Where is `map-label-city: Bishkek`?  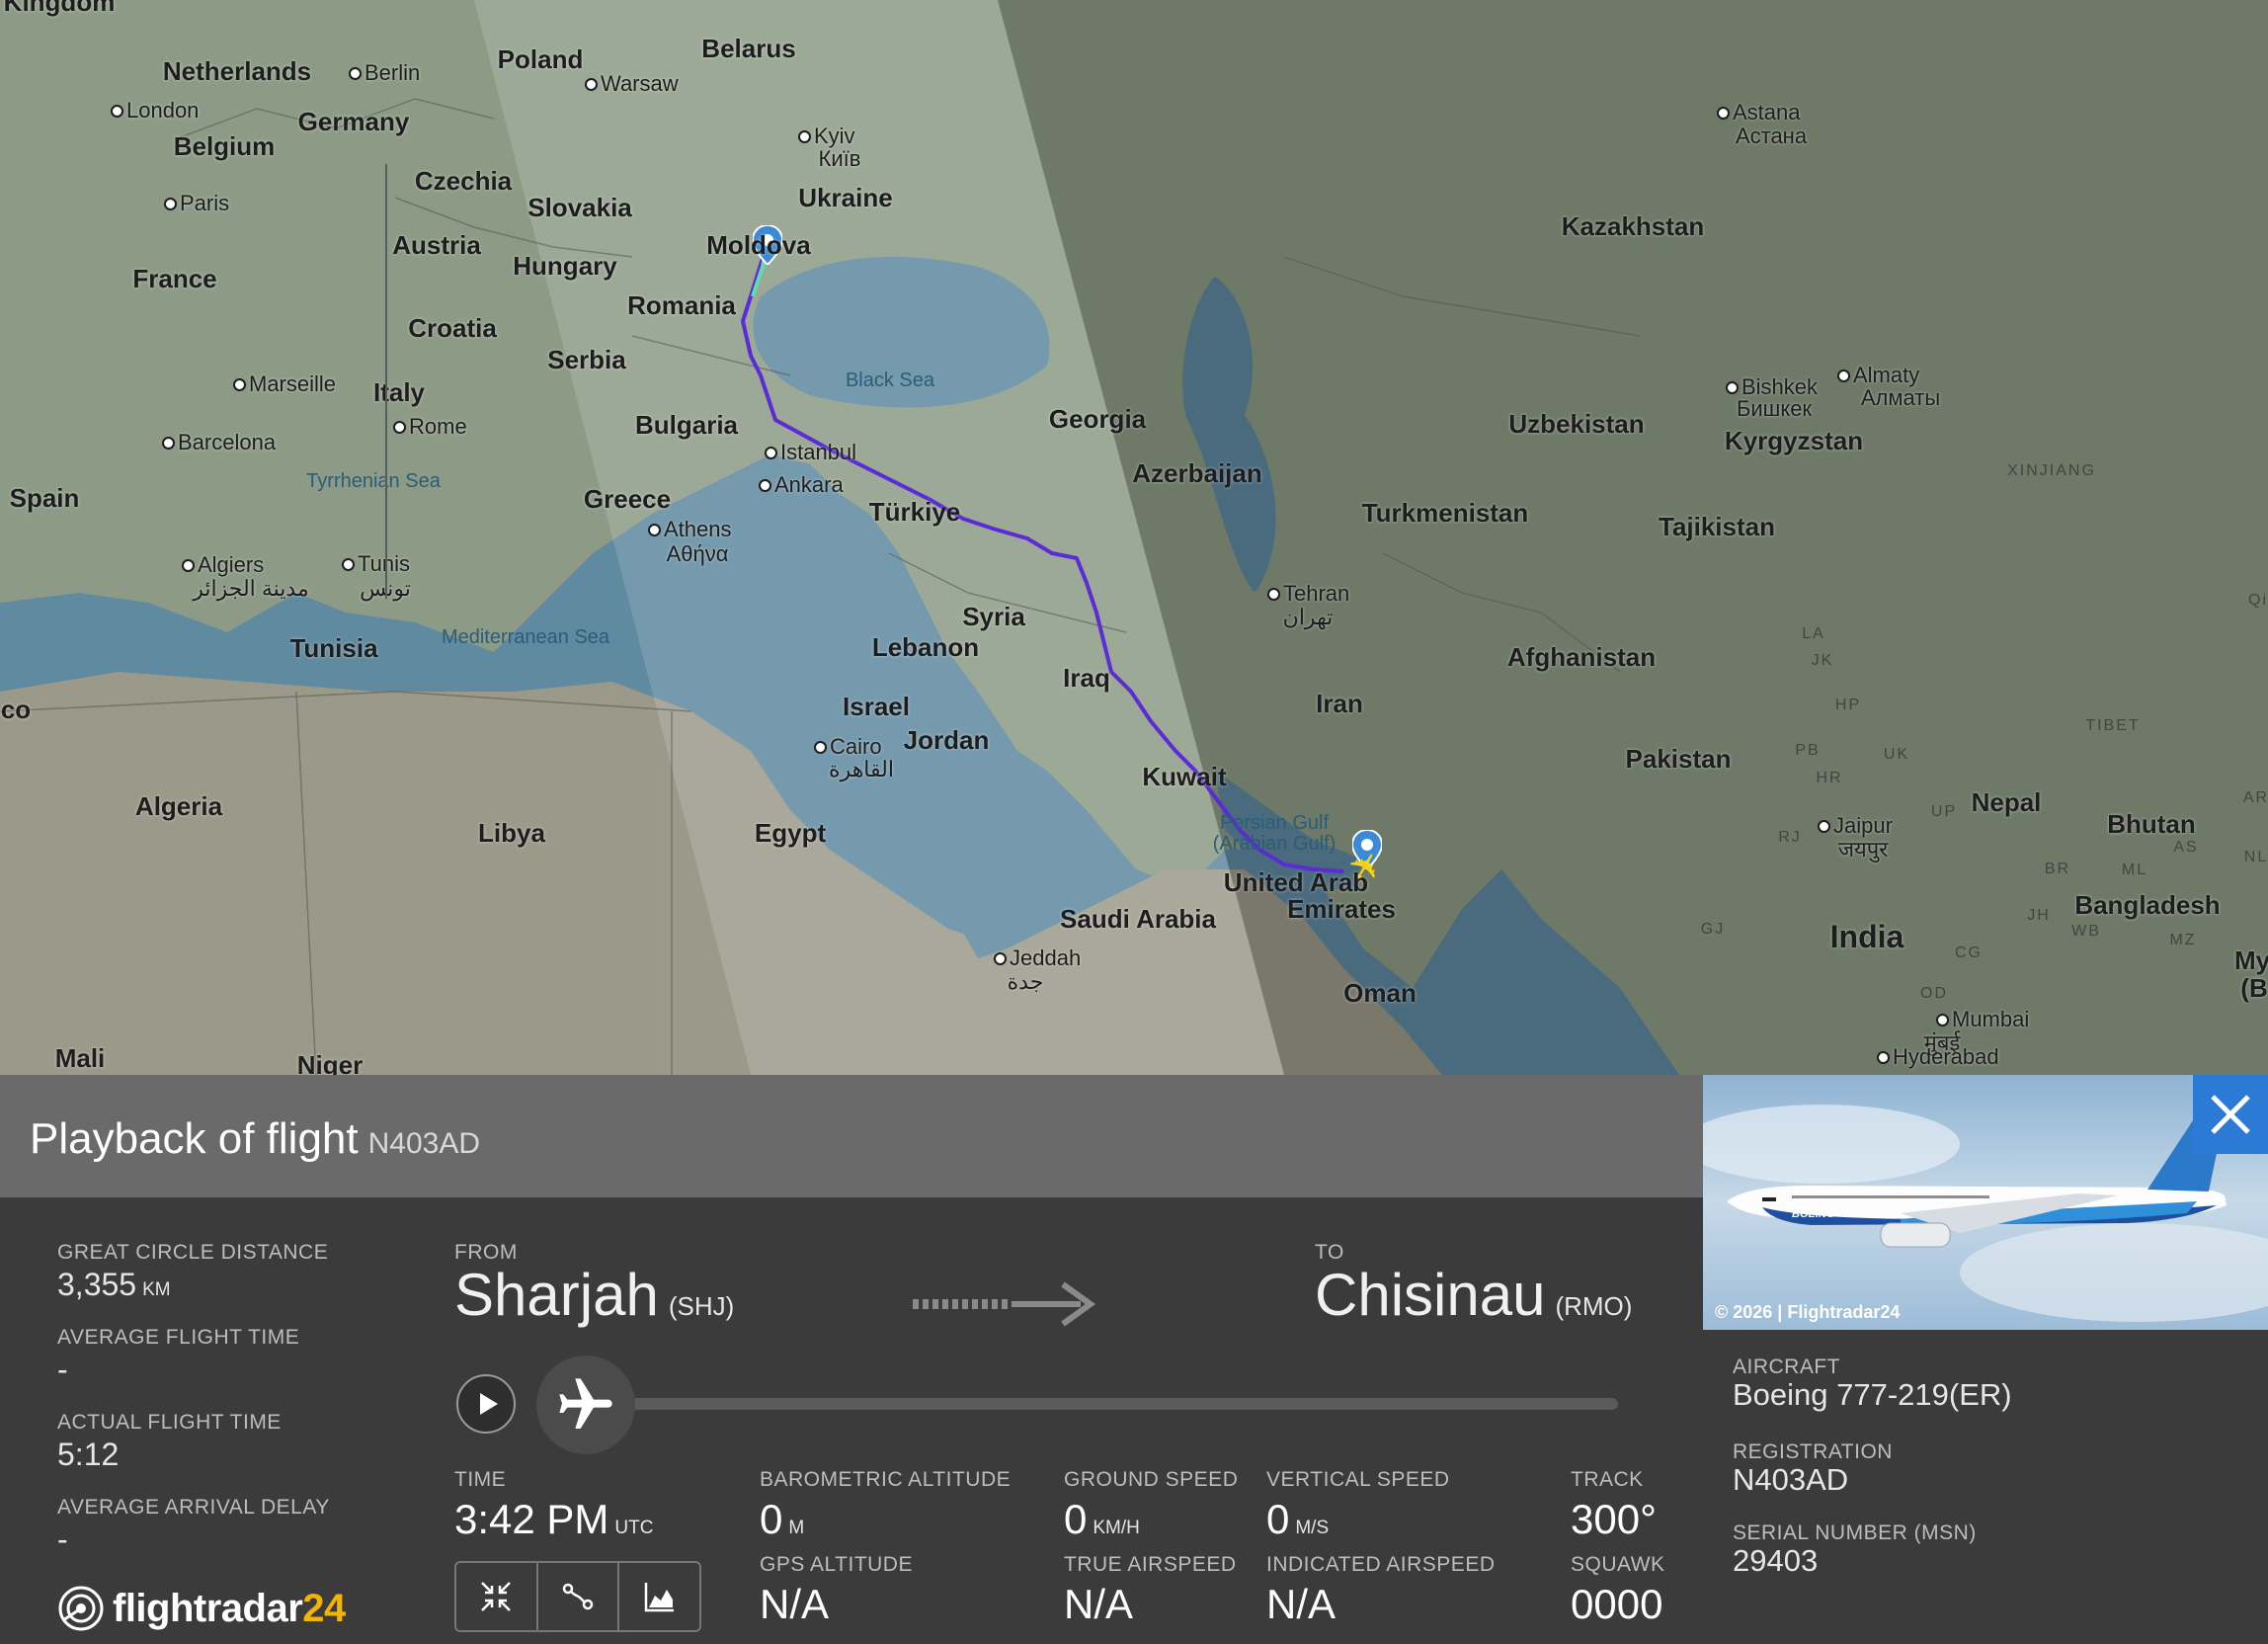 map-label-city: Bishkek is located at coordinates (1772, 387).